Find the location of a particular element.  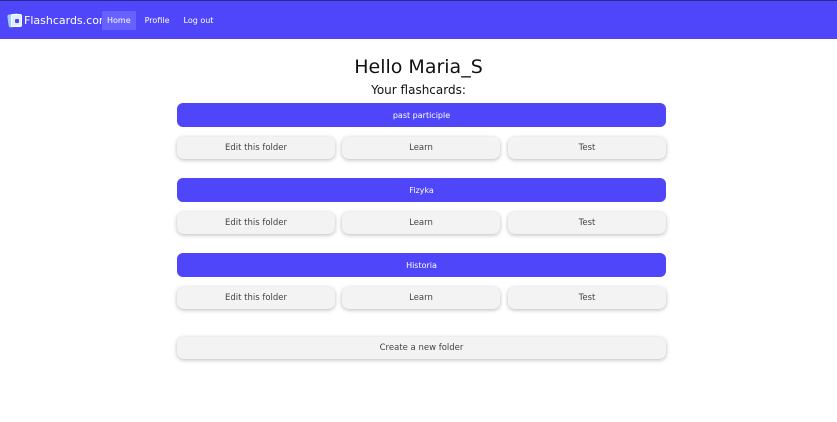

nav-logout-link: Log out is located at coordinates (199, 20).